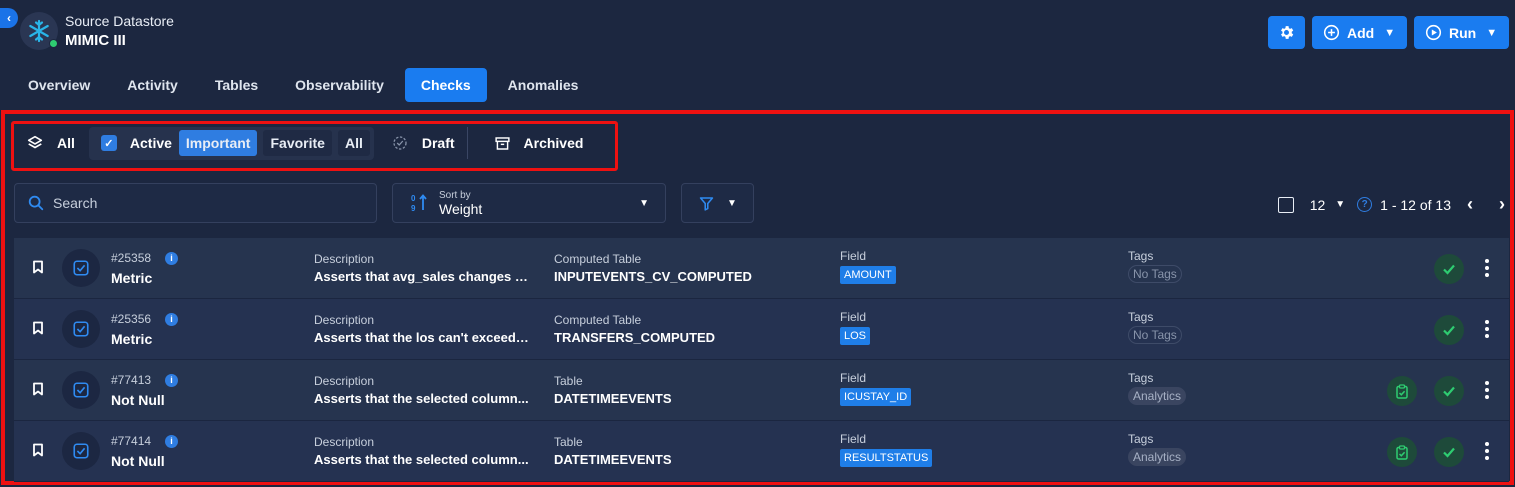 The height and width of the screenshot is (487, 1515). Describe the element at coordinates (855, 336) in the screenshot. I see `field-badge: LOS` at that location.